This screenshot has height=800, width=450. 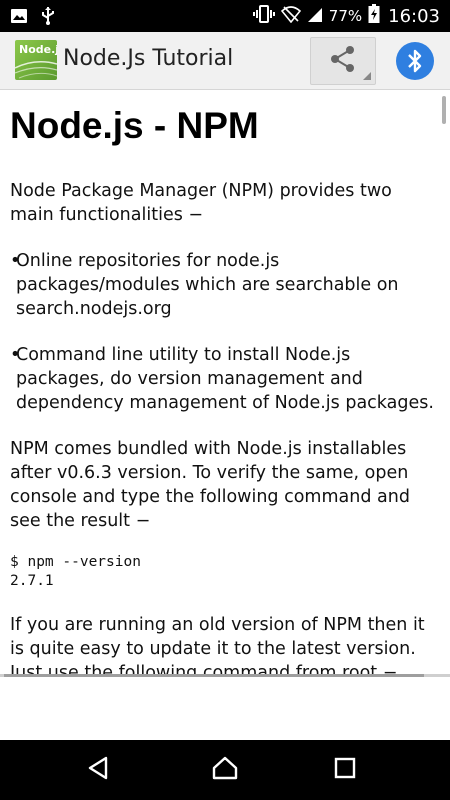 I want to click on image-notification-icon, so click(x=19, y=18).